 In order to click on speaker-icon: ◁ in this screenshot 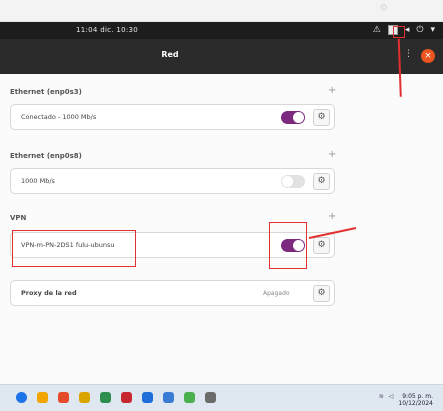, I will do `click(391, 400)`.